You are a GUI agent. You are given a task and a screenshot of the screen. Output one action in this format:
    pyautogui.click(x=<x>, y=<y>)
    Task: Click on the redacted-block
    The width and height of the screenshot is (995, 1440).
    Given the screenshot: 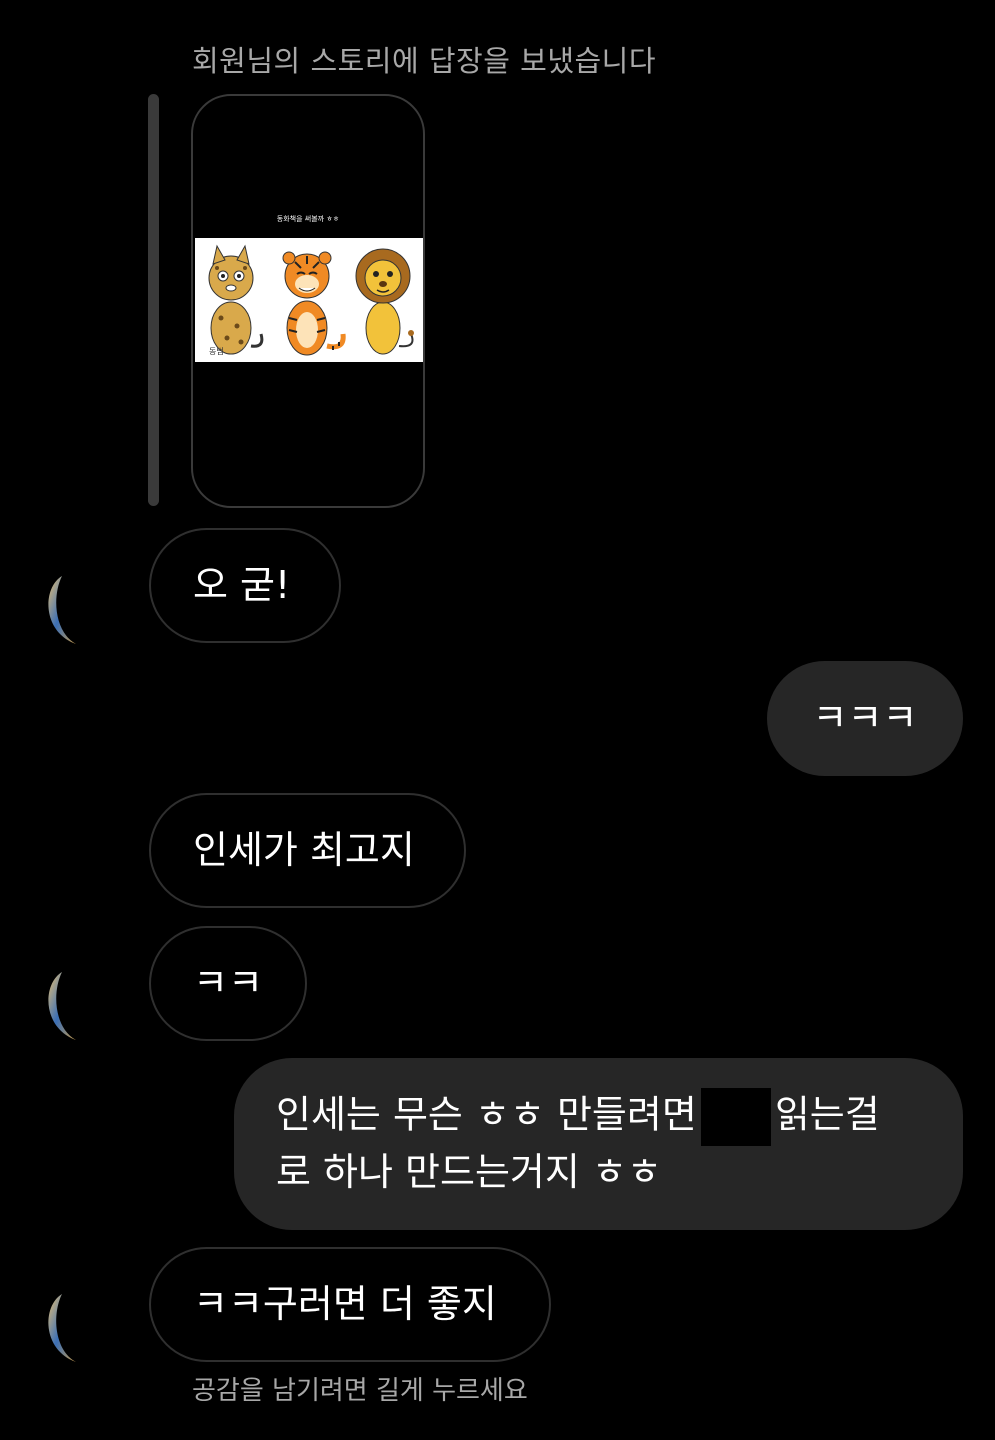 What is the action you would take?
    pyautogui.click(x=735, y=1117)
    